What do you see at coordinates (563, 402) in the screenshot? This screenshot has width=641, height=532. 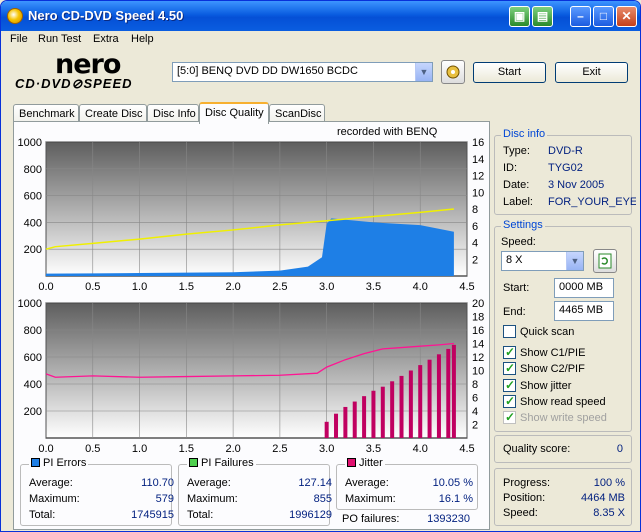 I see `show-read-speed-label: Show read speed` at bounding box center [563, 402].